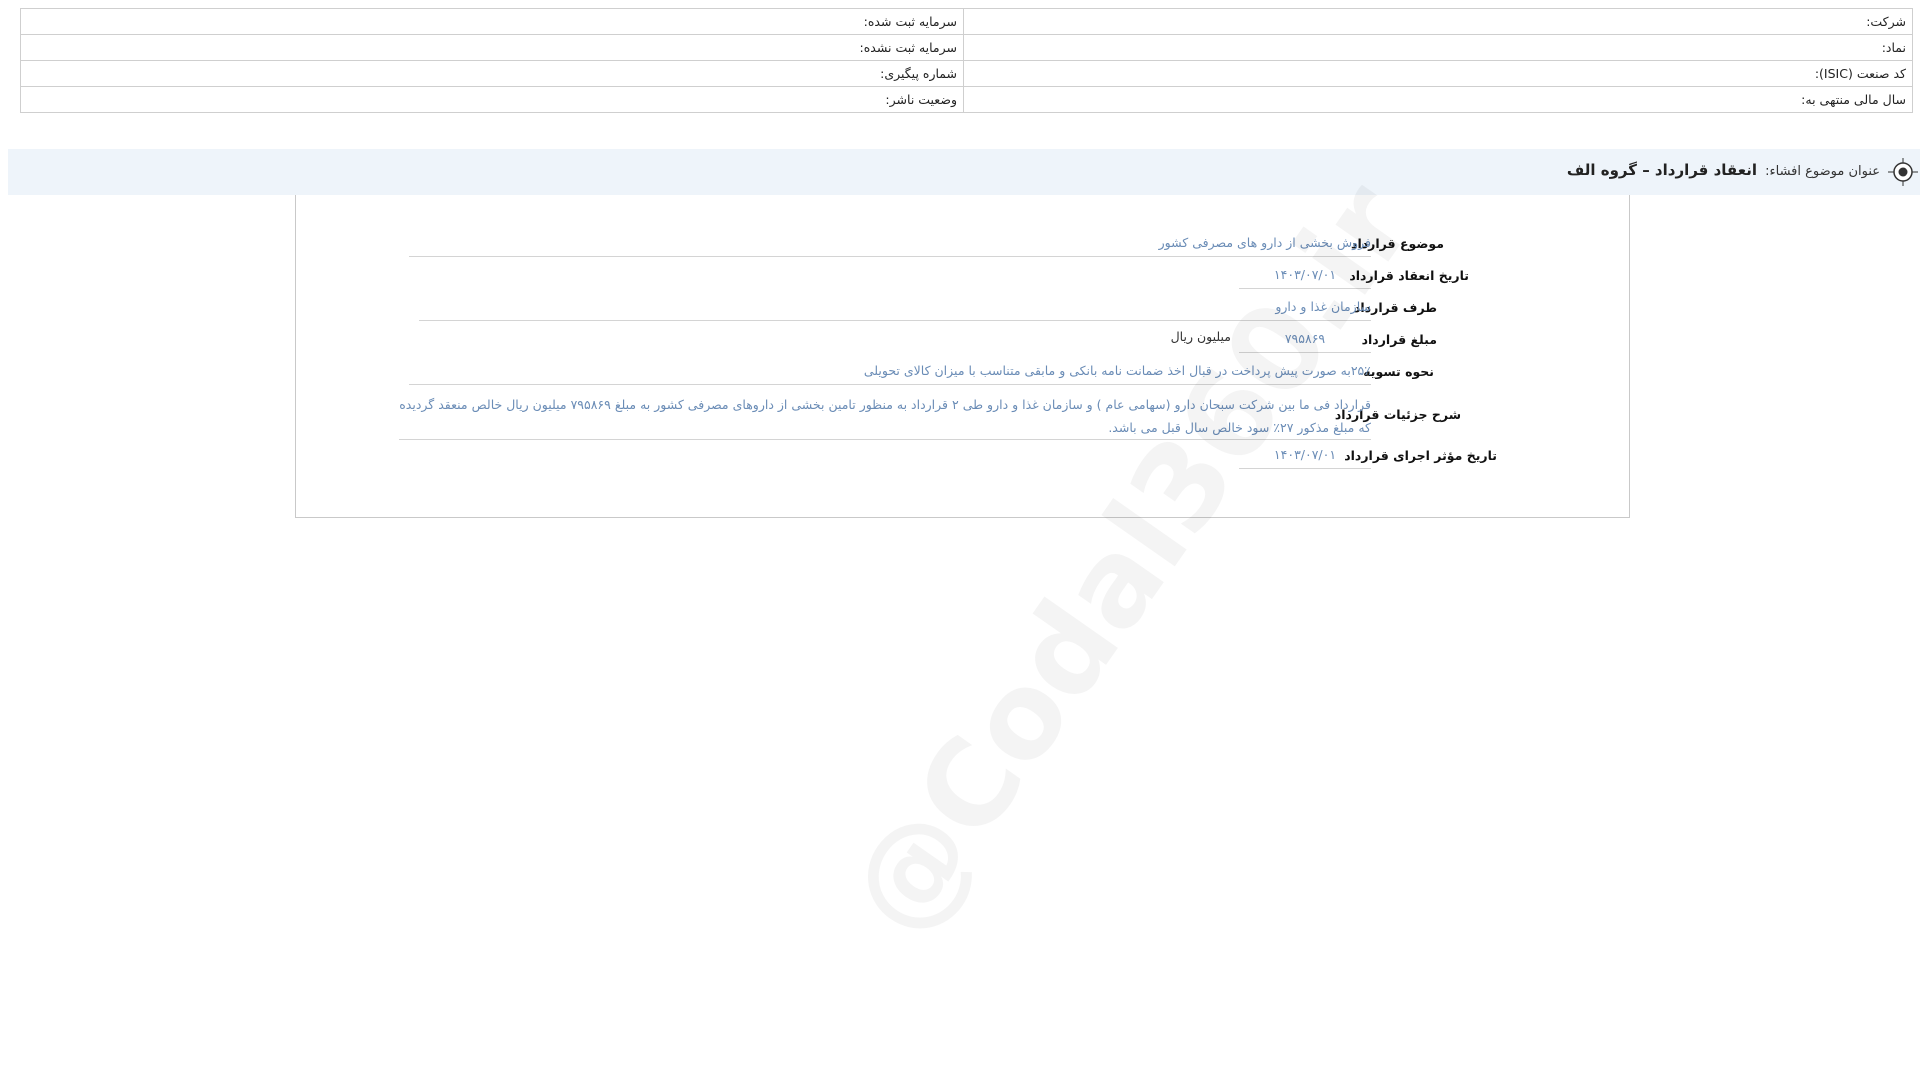 Image resolution: width=1920 pixels, height=1080 pixels. Describe the element at coordinates (1305, 341) in the screenshot. I see `contract-amount-value: ۷۹۵۸۶۹` at that location.